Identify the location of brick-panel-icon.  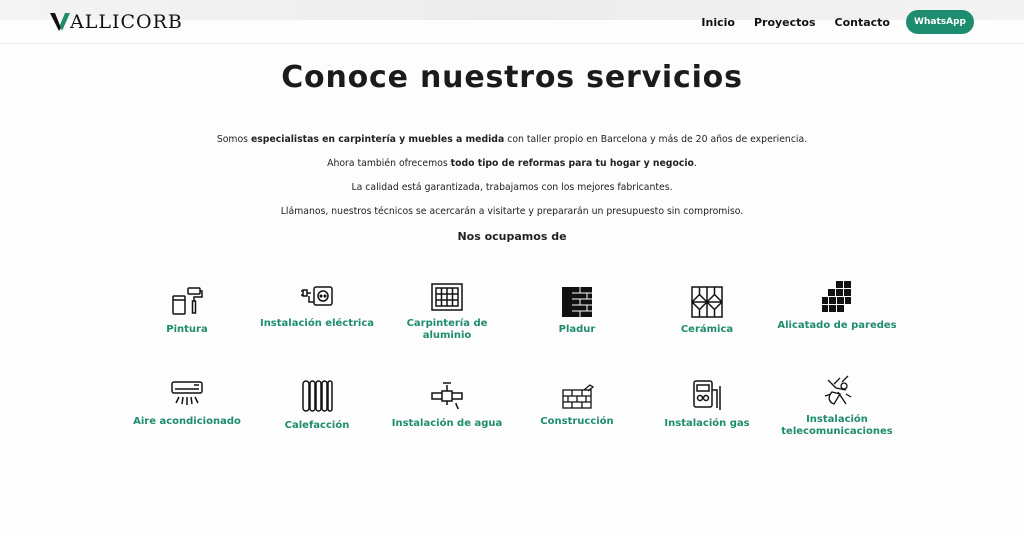
(577, 302).